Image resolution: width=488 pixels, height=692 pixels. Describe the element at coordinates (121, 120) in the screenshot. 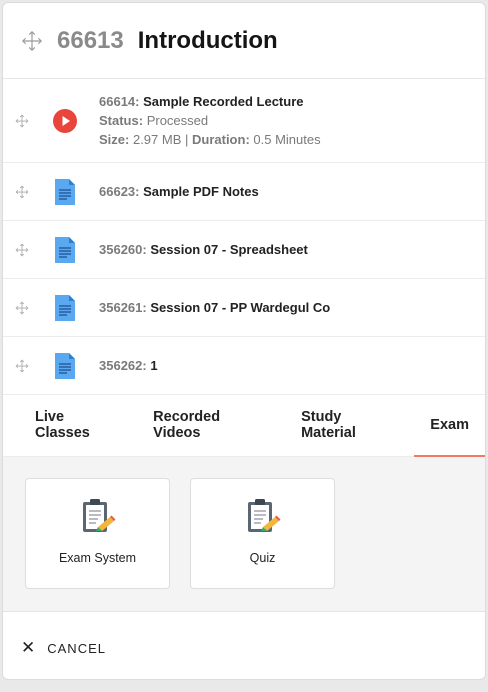

I see `status-label: Status:` at that location.